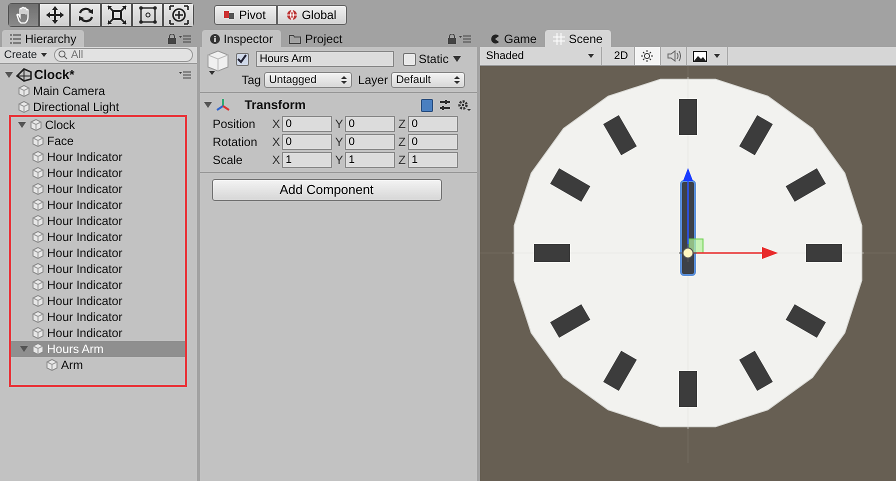  What do you see at coordinates (26, 55) in the screenshot?
I see `create-dropdown: Create` at bounding box center [26, 55].